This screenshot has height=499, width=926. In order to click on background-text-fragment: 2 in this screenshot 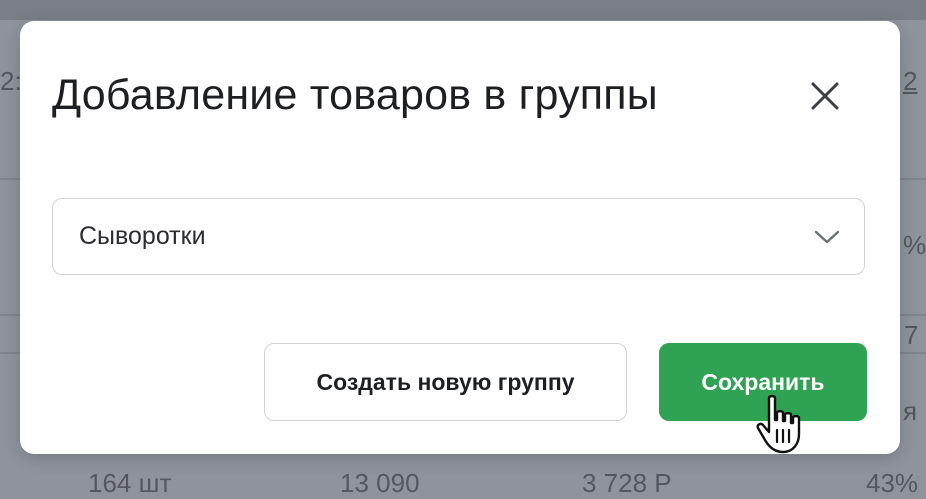, I will do `click(910, 81)`.